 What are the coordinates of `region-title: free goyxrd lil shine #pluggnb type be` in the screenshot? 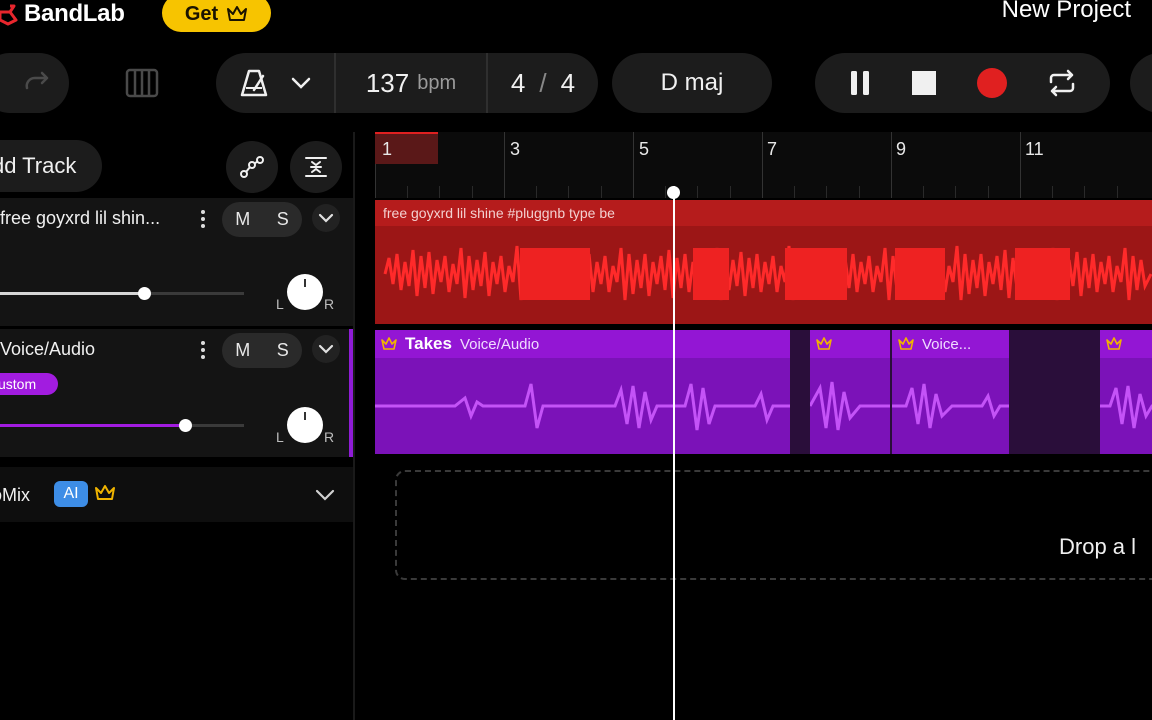 It's located at (499, 213).